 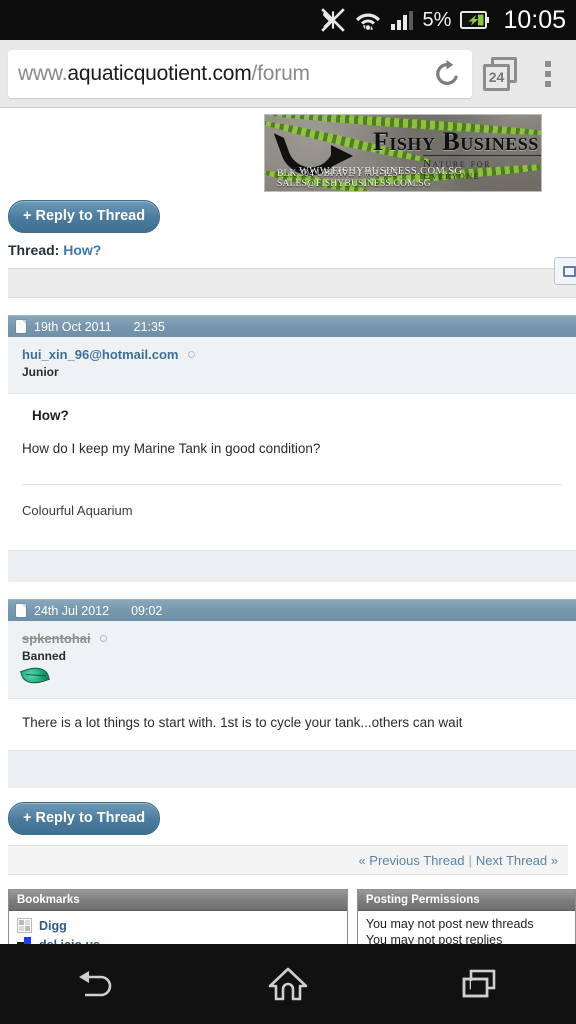 I want to click on display-mode-glyph, so click(x=569, y=271).